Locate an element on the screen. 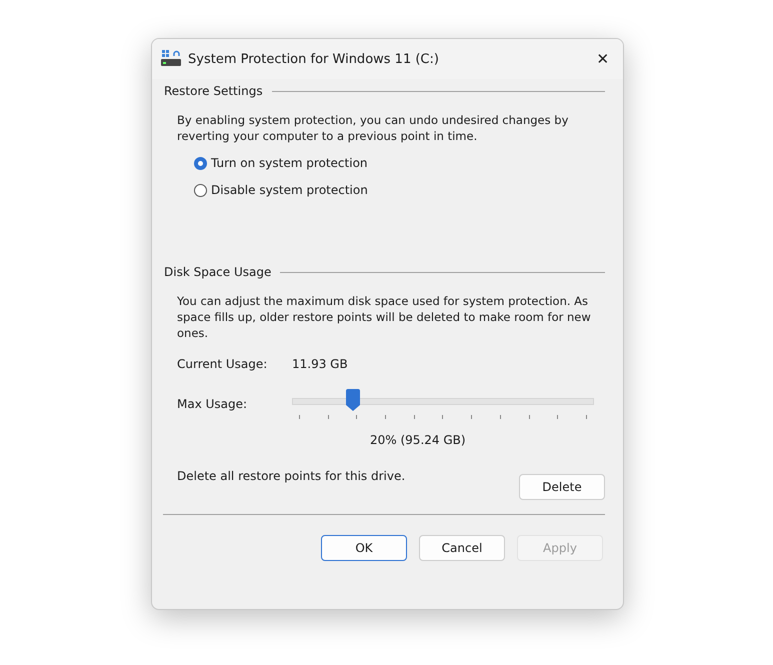 This screenshot has width=773, height=665. field-label: Current Usage: is located at coordinates (222, 364).